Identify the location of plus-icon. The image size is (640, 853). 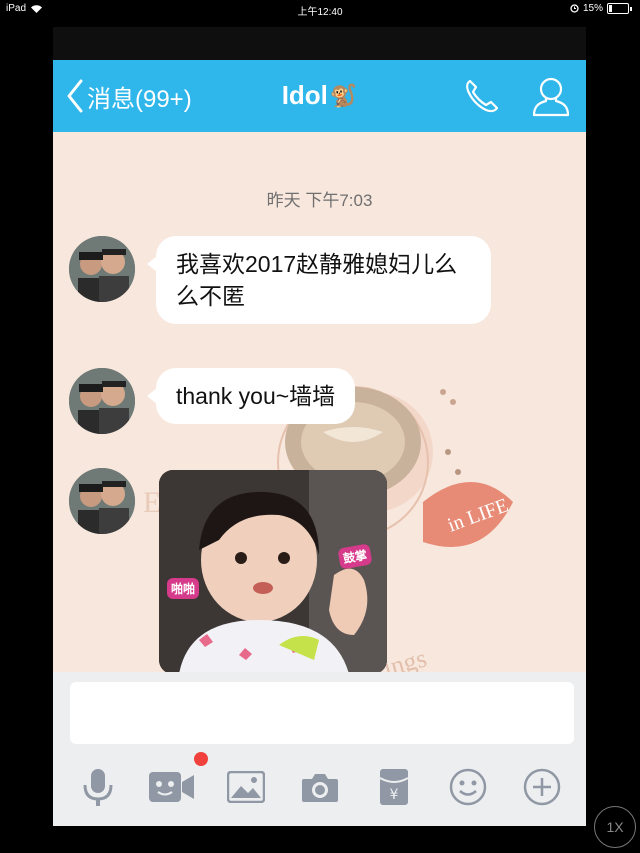
(542, 787).